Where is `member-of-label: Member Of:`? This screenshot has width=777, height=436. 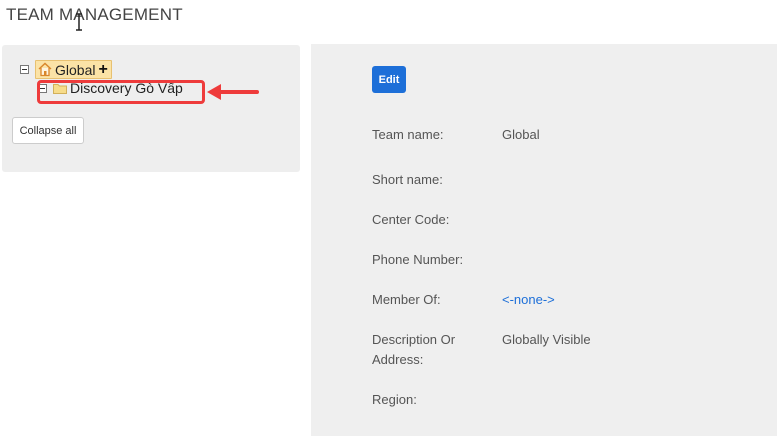
member-of-label: Member Of: is located at coordinates (406, 299).